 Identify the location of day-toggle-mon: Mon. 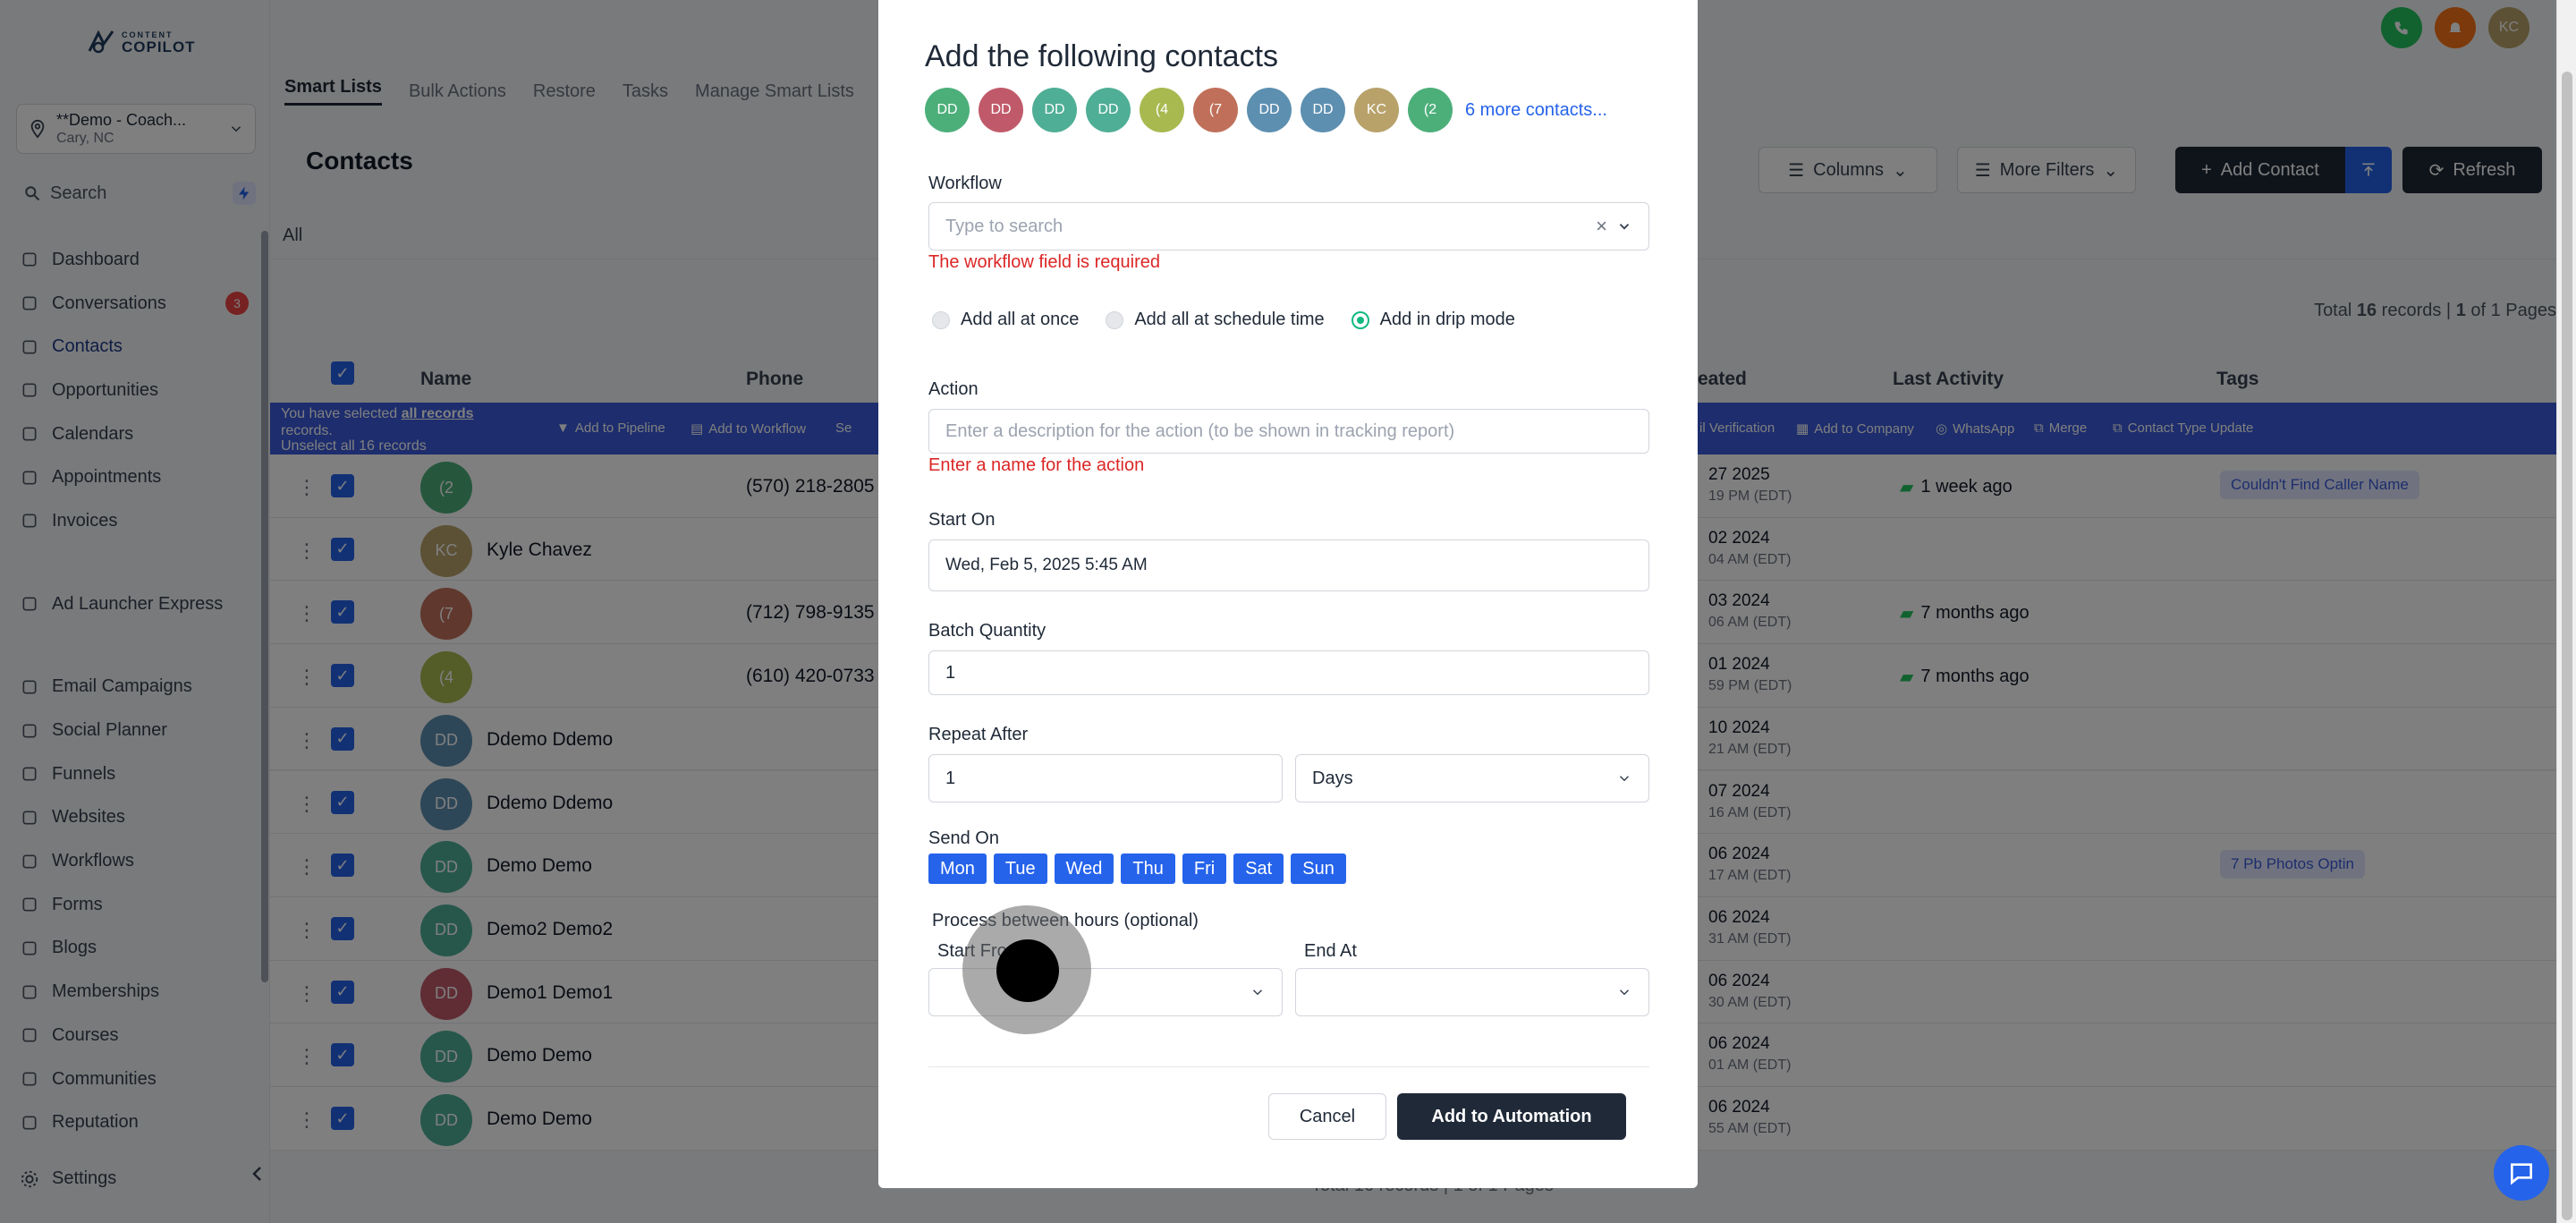
(957, 869).